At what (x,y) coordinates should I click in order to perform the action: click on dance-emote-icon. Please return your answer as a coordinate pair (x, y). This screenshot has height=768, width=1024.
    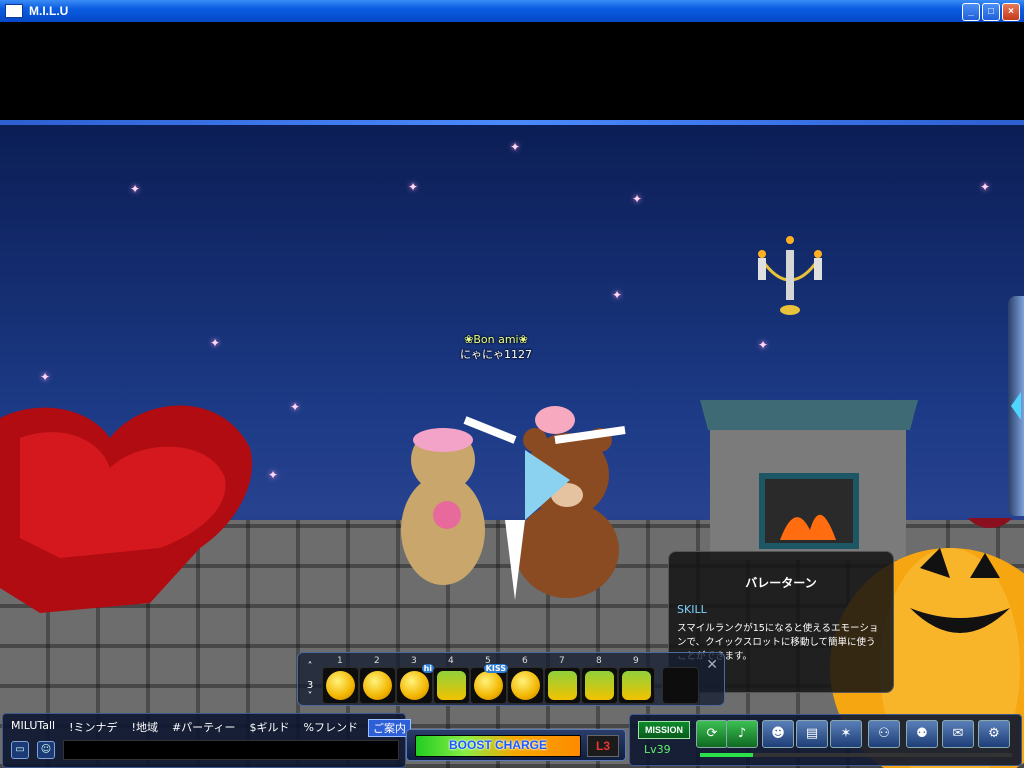
    Looking at the image, I should click on (562, 685).